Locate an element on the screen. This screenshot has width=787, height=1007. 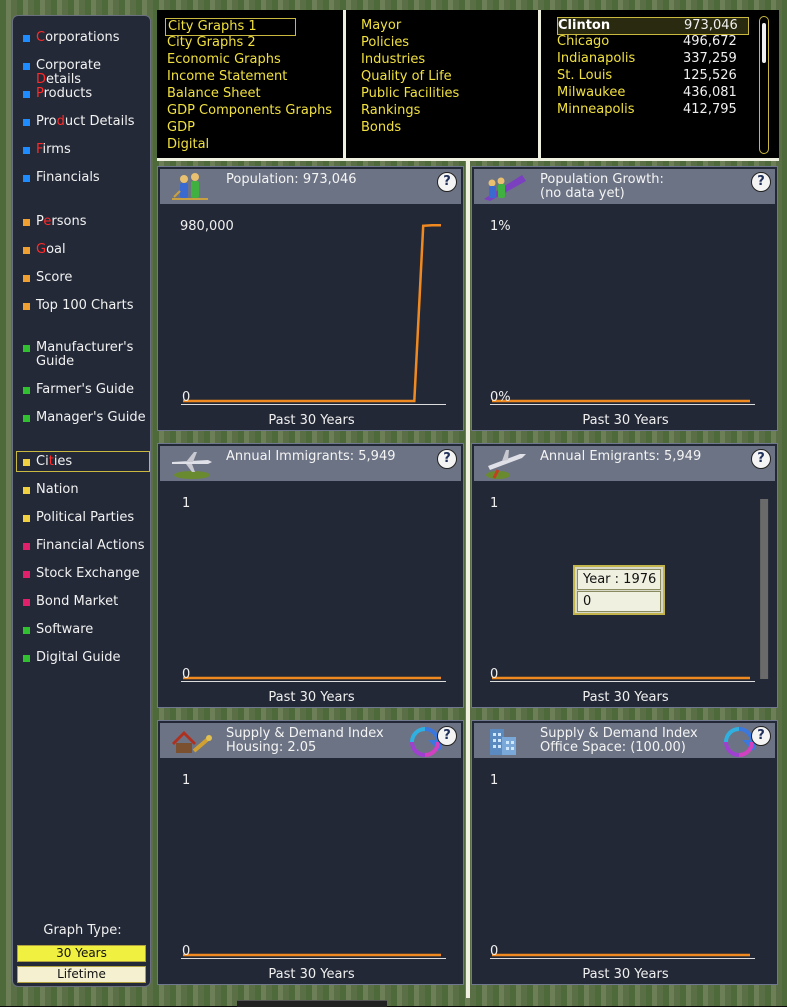
menu-item: GDP is located at coordinates (181, 128).